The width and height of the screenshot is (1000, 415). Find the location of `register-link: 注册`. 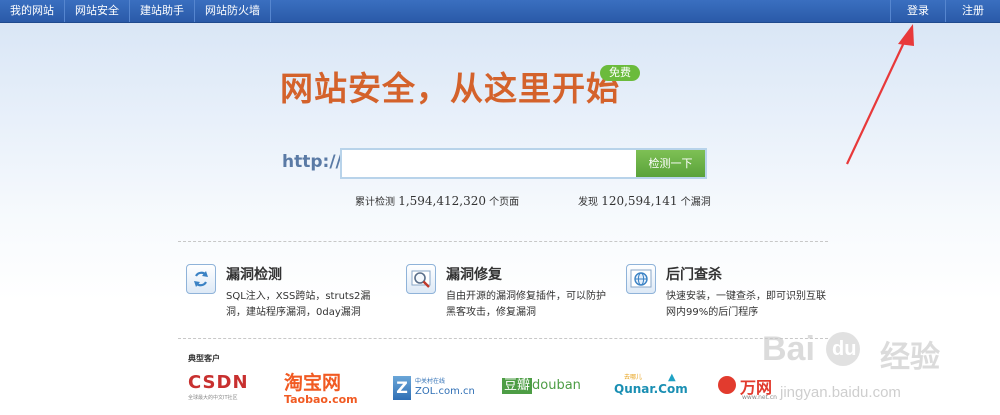

register-link: 注册 is located at coordinates (972, 11).